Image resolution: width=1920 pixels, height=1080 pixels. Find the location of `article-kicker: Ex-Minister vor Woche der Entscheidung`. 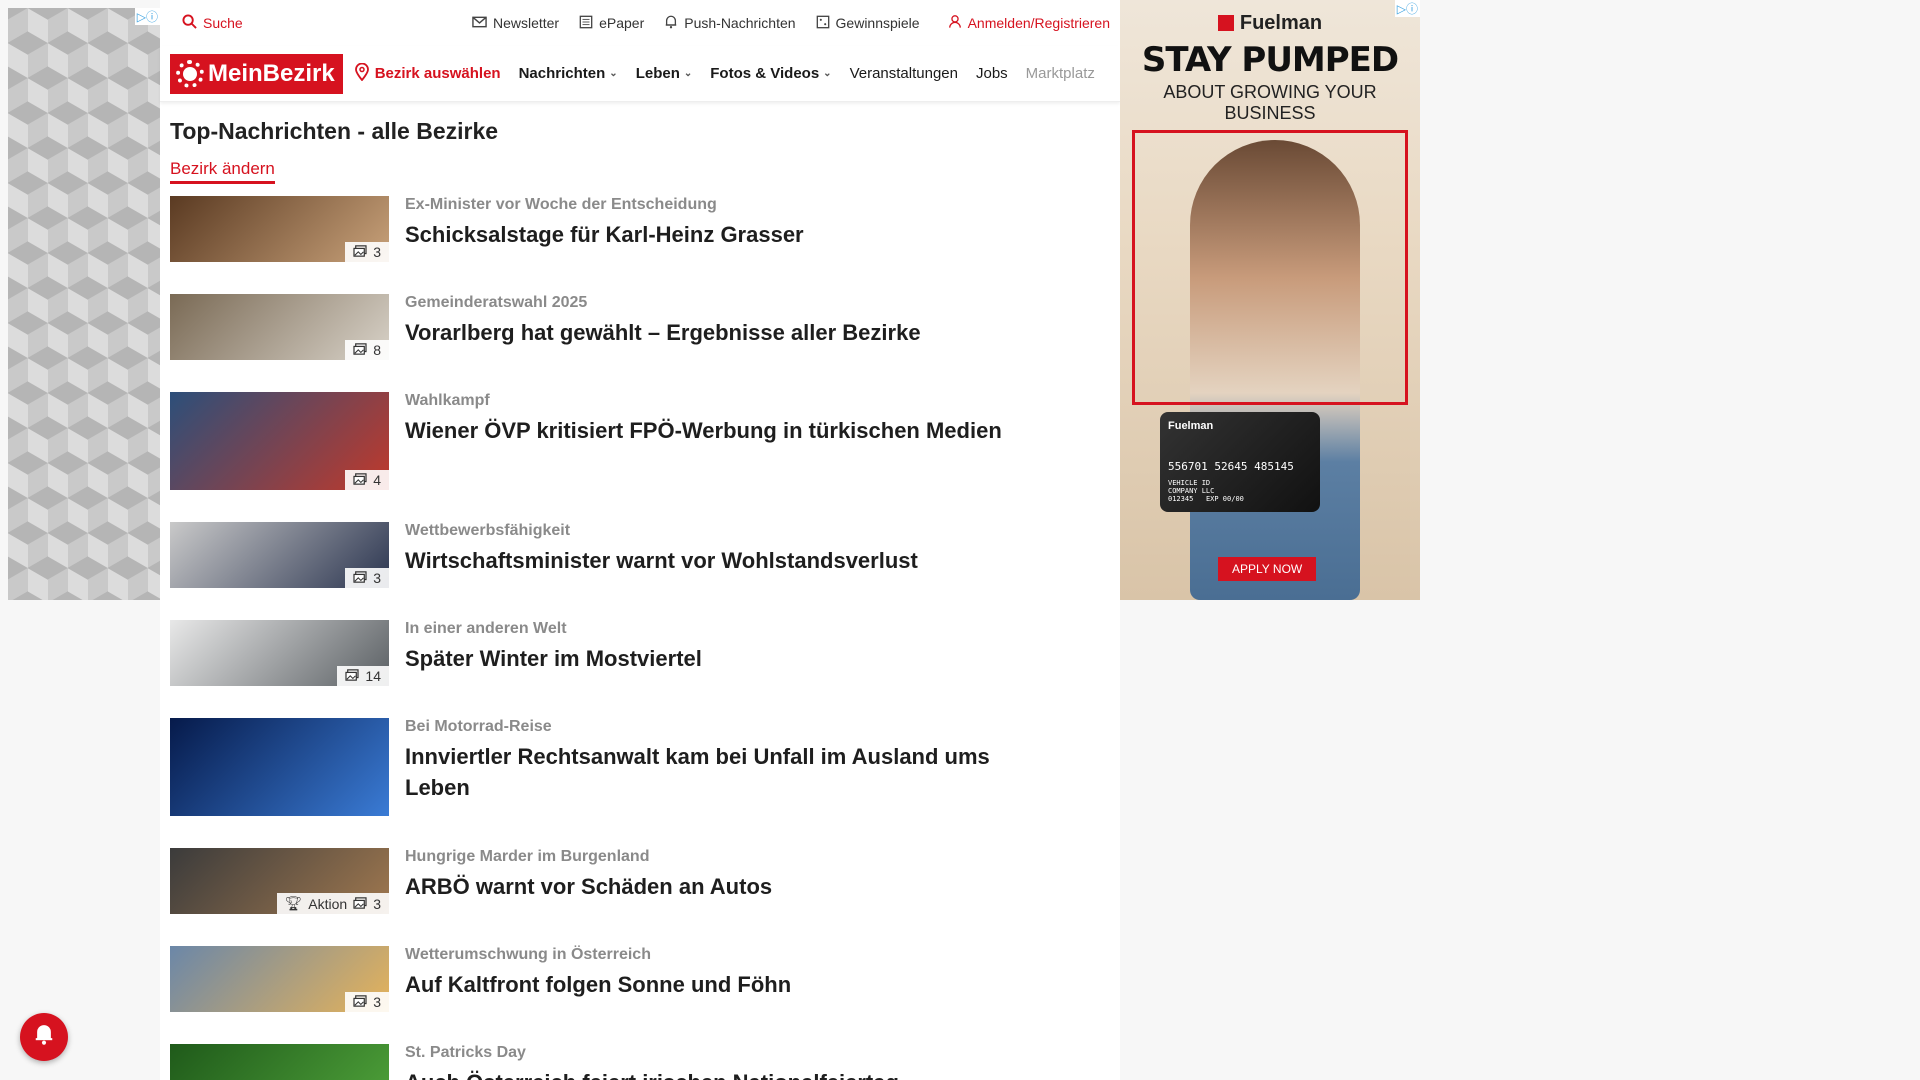

article-kicker: Ex-Minister vor Woche der Entscheidung is located at coordinates (561, 204).